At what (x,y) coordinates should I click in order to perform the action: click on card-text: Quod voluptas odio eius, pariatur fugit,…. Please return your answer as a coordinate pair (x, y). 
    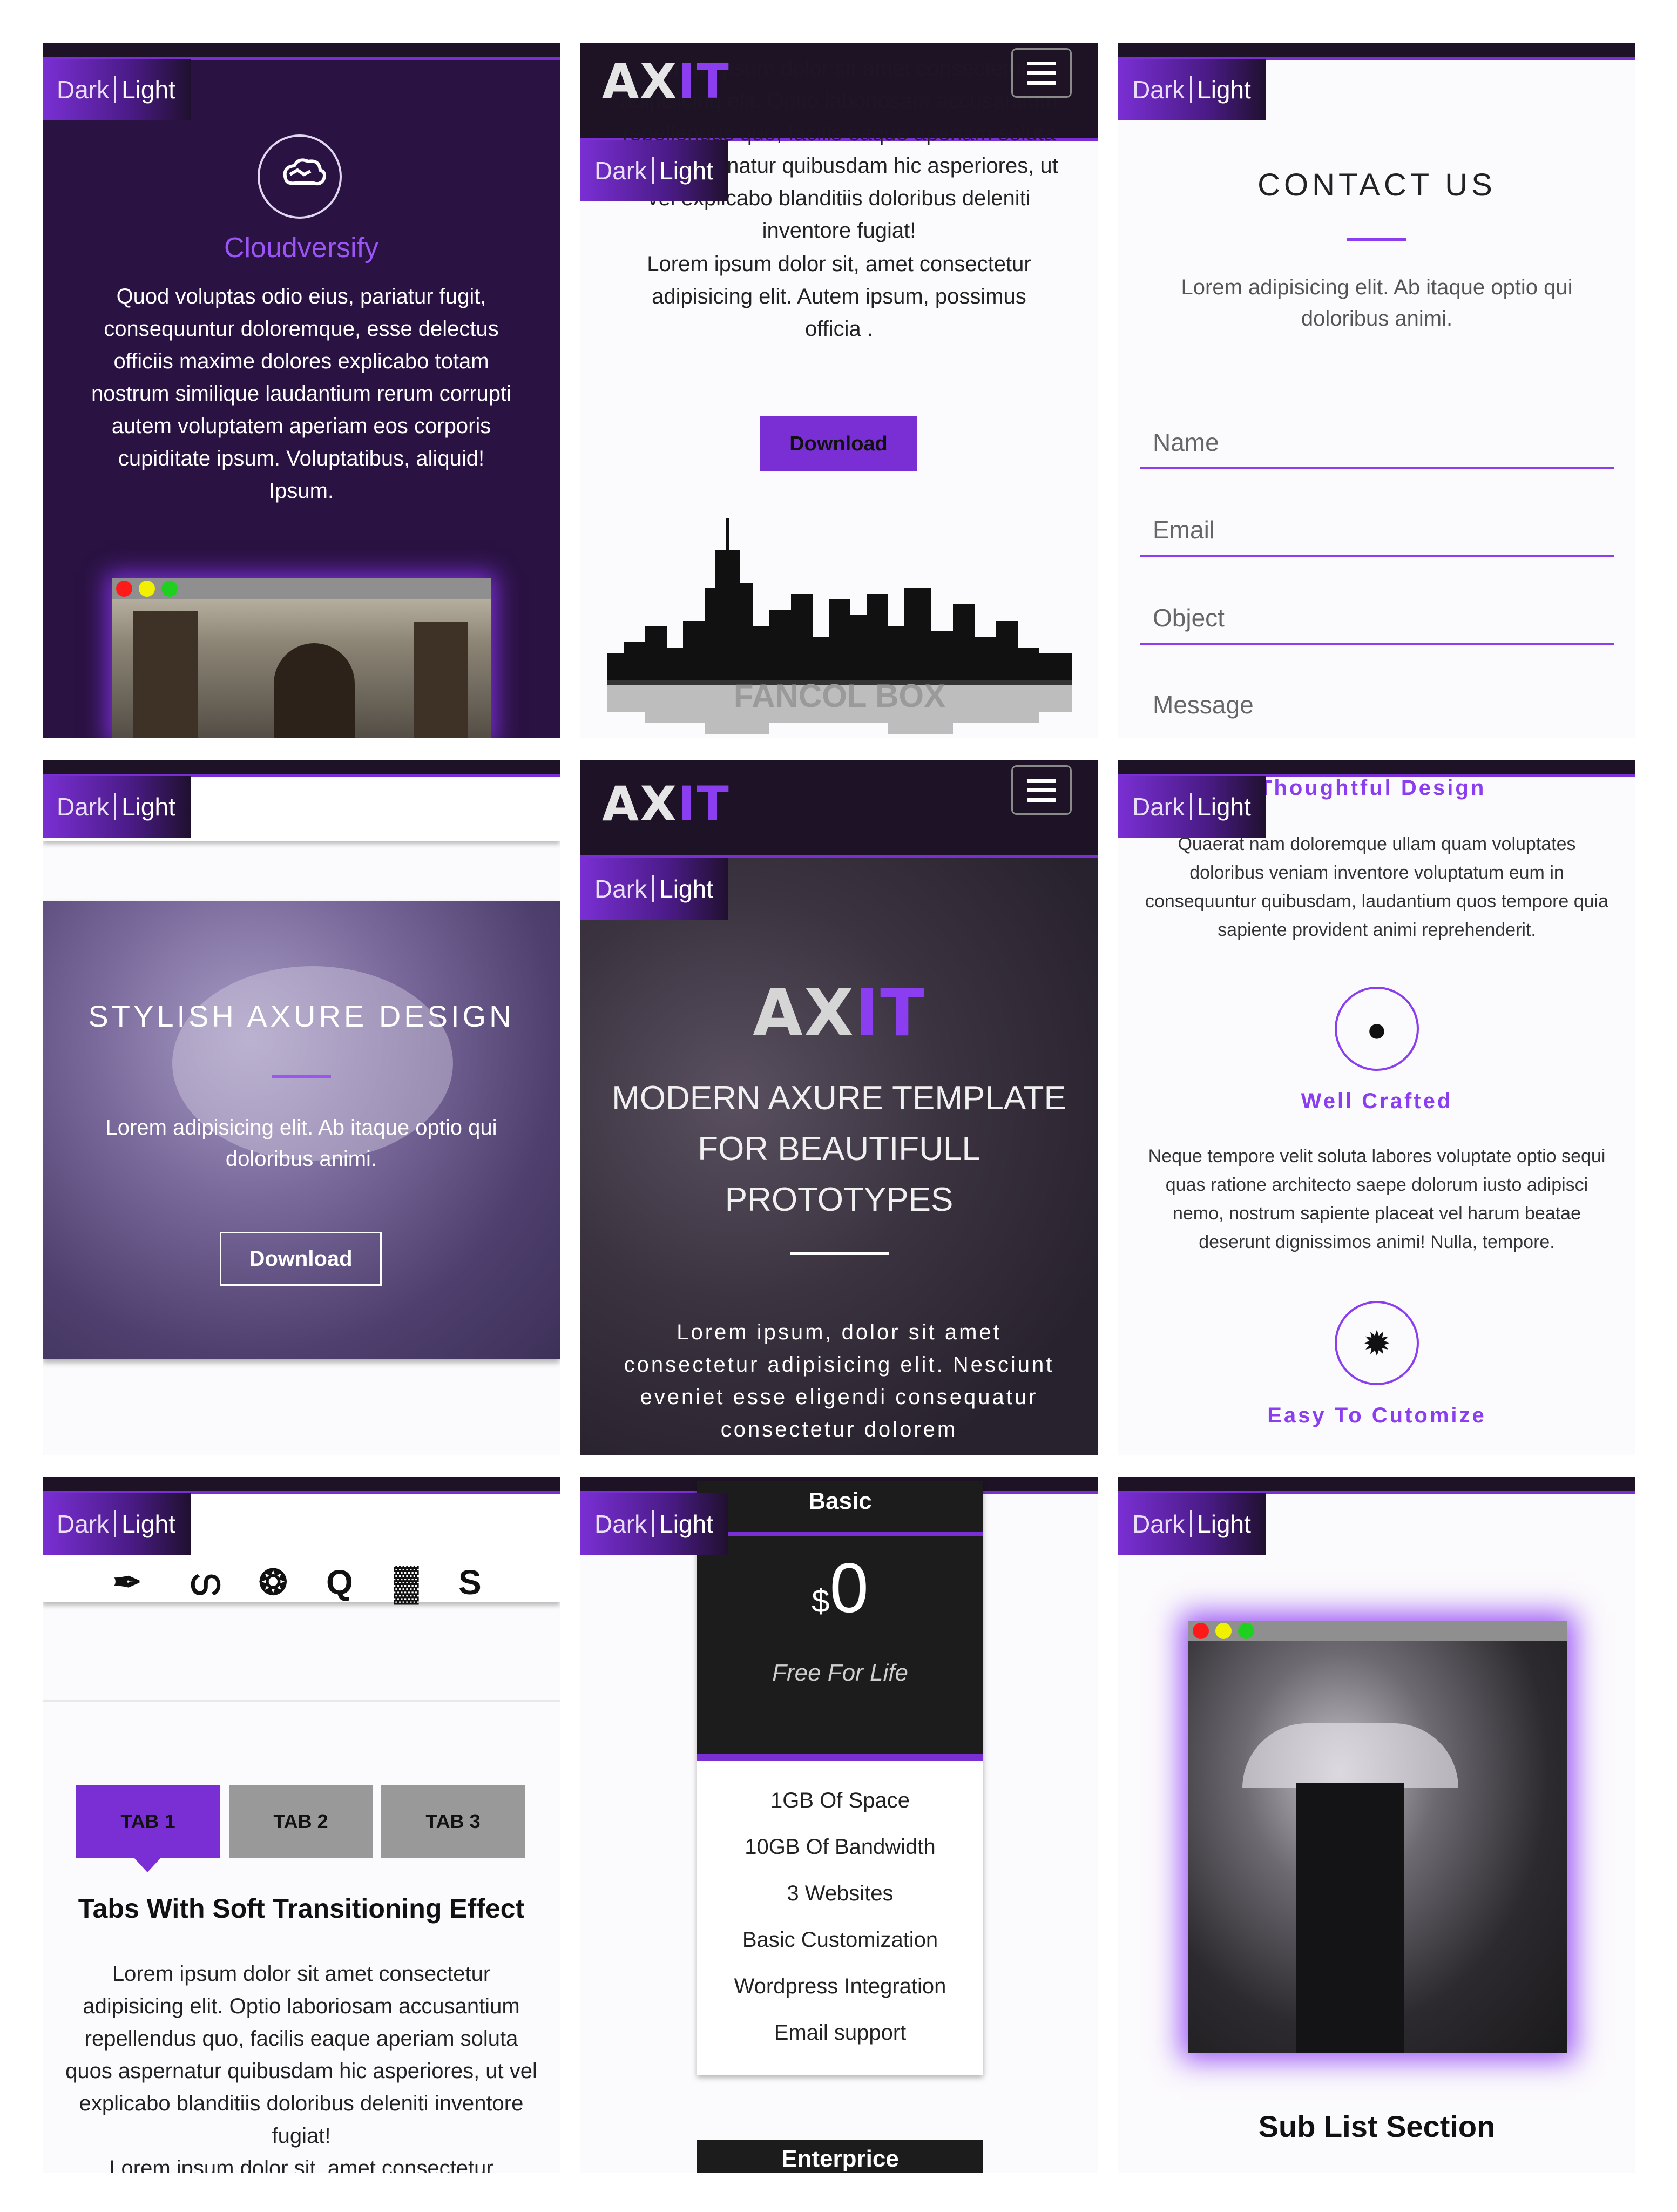
    Looking at the image, I should click on (301, 394).